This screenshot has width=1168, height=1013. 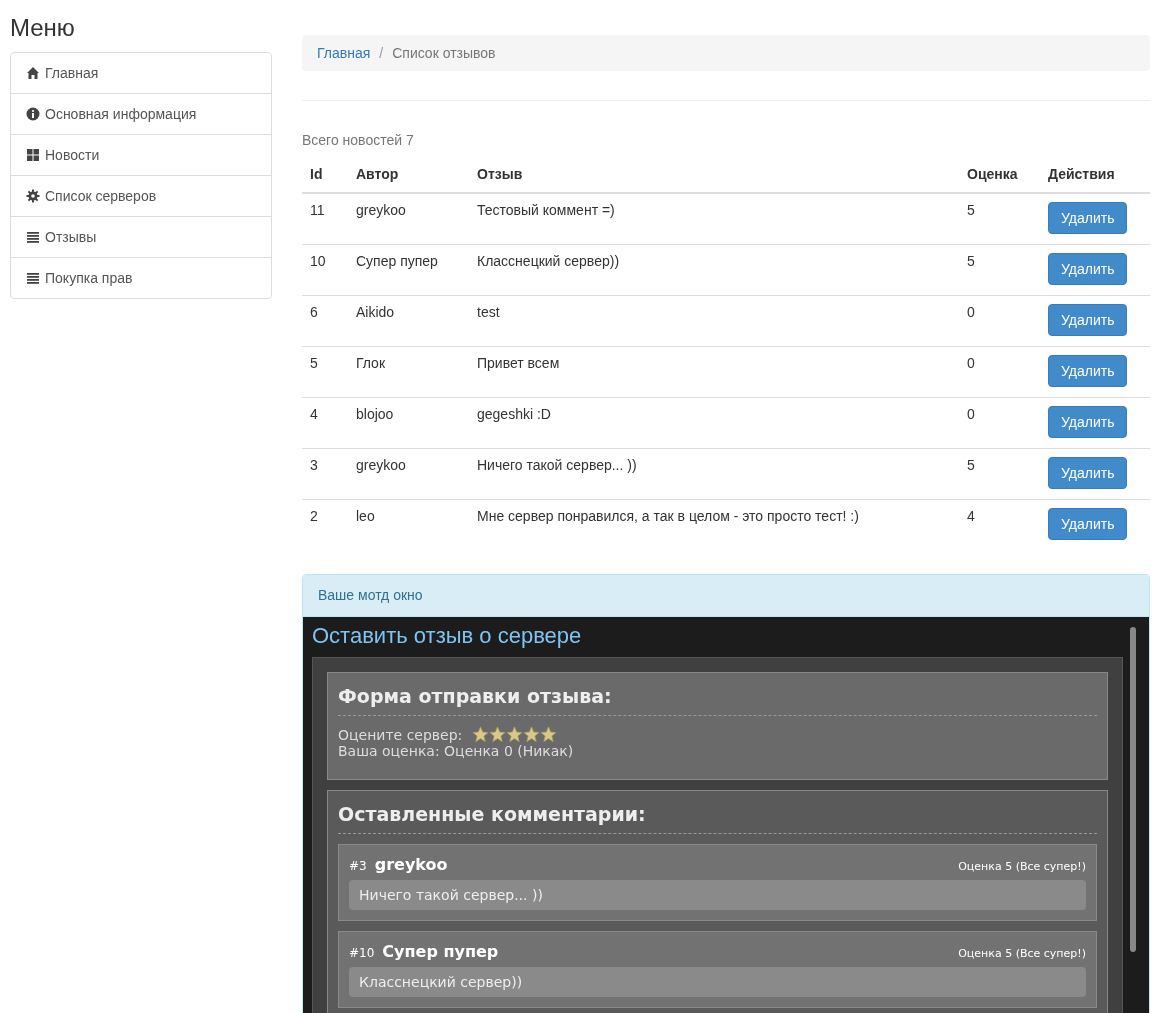 I want to click on table-cell: Привет всем, so click(x=714, y=371).